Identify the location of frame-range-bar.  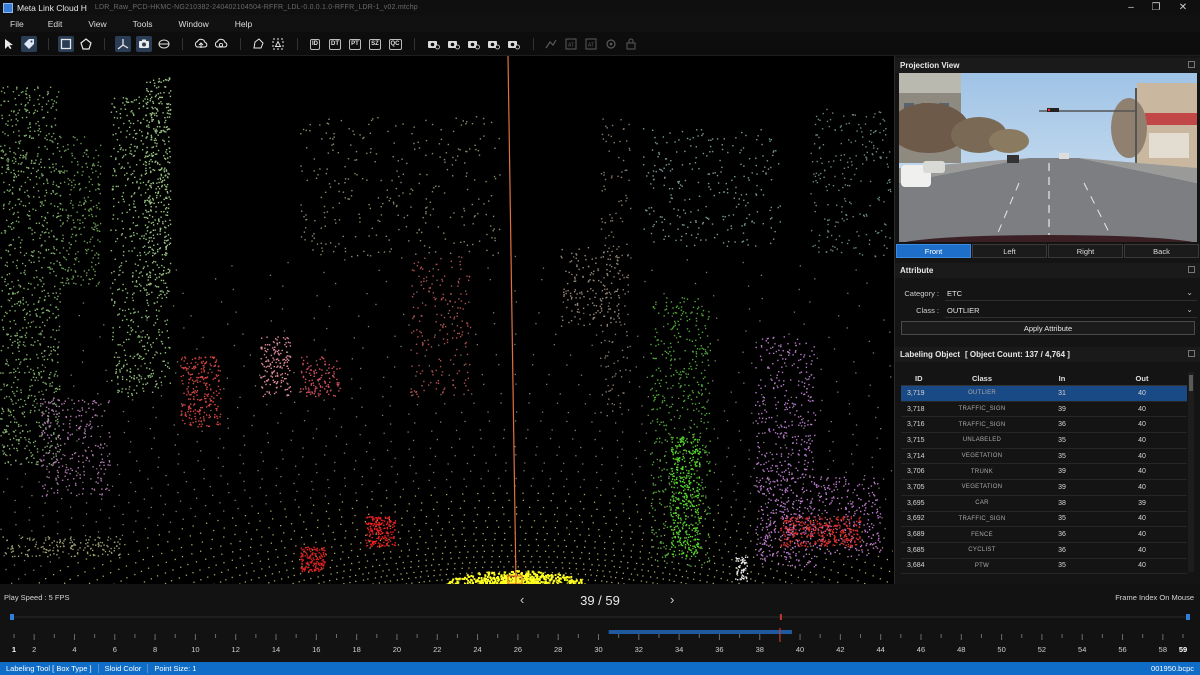
(700, 632).